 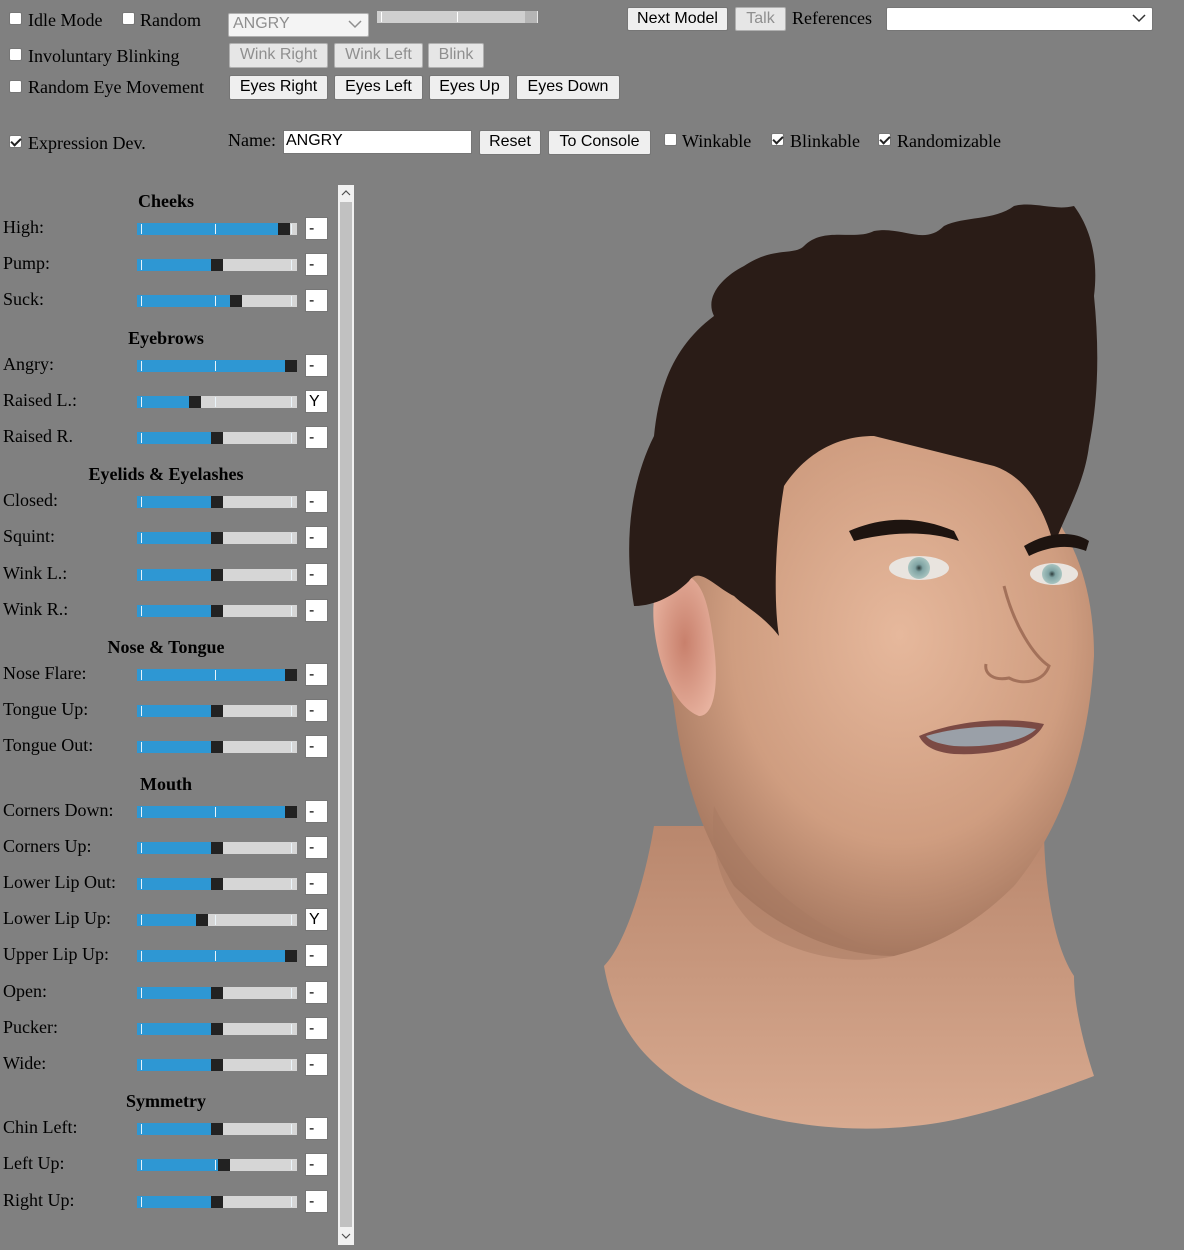 I want to click on expression-name-input: ANGRY, so click(x=377, y=142).